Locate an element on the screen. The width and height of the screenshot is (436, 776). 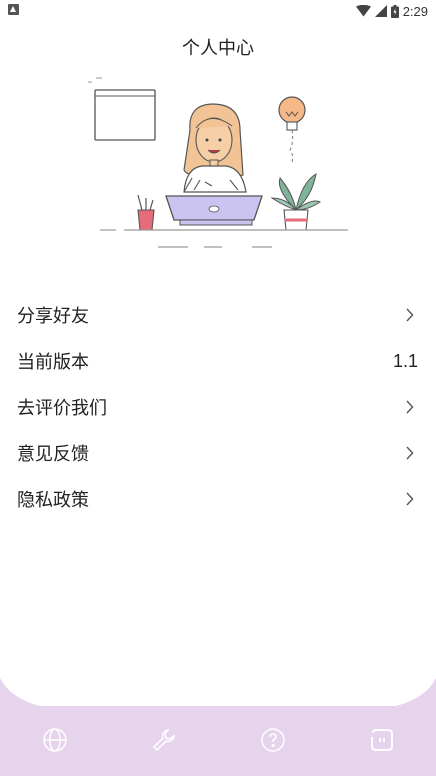
menu-item-feedback: 意见反馈 is located at coordinates (218, 453).